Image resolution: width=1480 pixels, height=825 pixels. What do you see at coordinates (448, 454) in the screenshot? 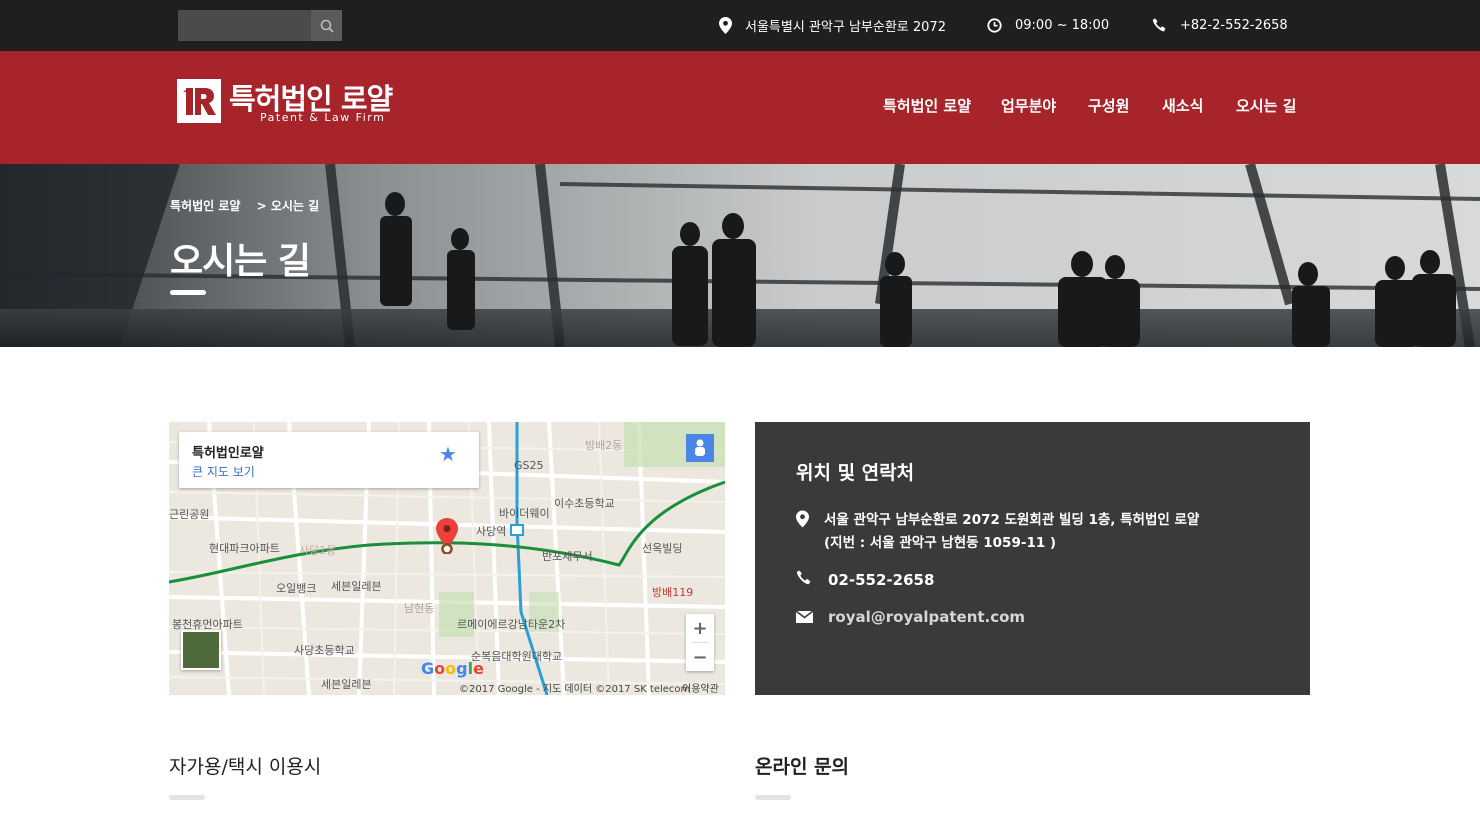
I see `save-star-icon: ★` at bounding box center [448, 454].